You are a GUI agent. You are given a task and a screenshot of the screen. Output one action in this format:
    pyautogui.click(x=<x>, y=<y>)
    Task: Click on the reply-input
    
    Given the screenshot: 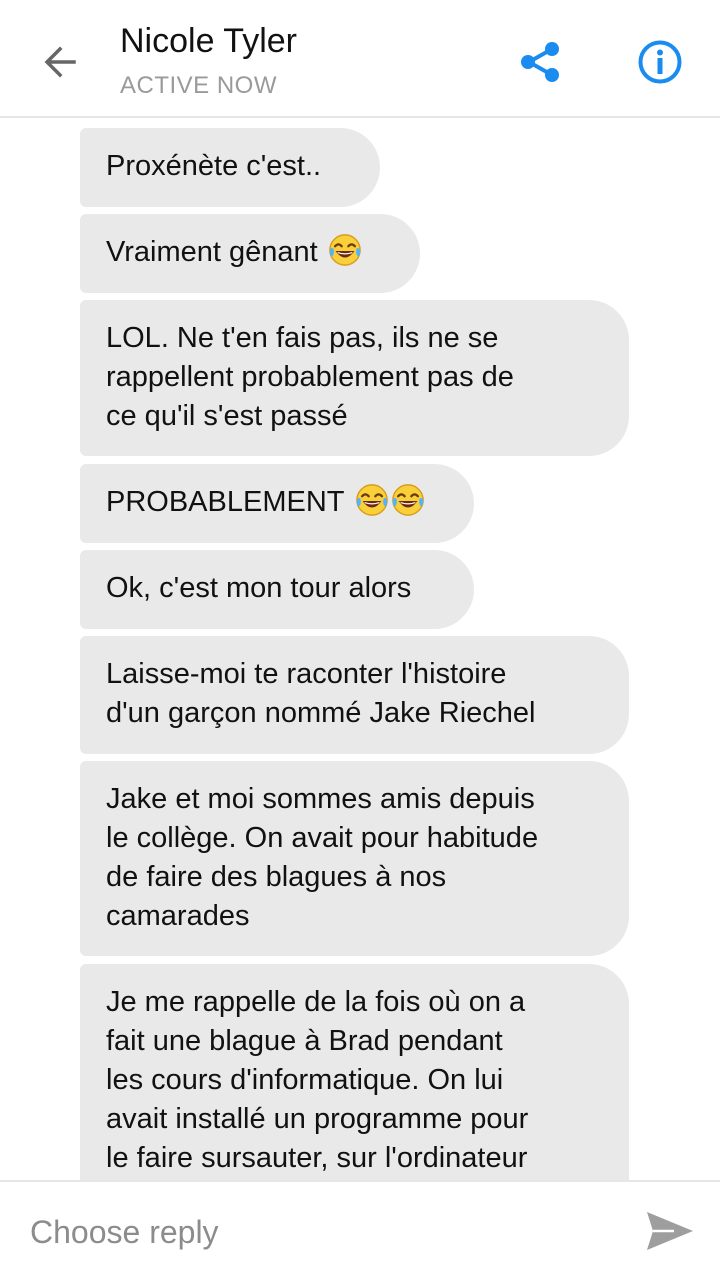 What is the action you would take?
    pyautogui.click(x=310, y=1232)
    